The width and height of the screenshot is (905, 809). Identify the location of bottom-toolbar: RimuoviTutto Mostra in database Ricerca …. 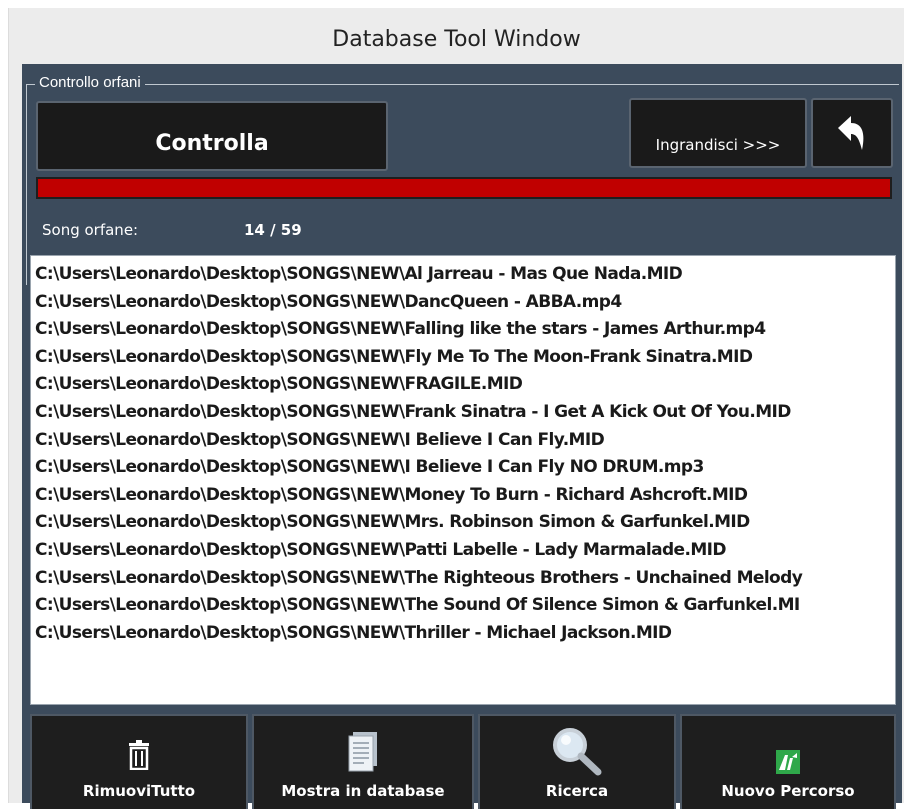
(462, 758).